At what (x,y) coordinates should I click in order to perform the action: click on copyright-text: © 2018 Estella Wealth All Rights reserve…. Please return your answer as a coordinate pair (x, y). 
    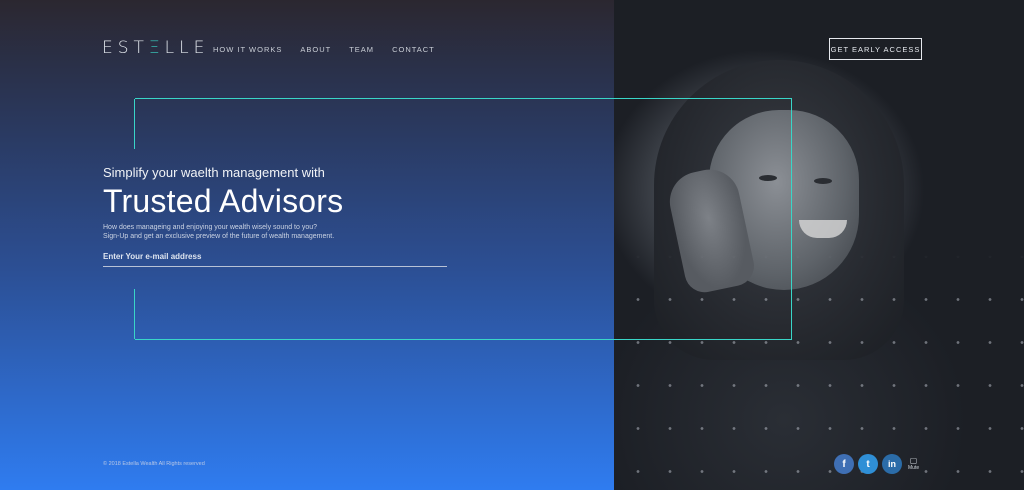
    Looking at the image, I should click on (154, 464).